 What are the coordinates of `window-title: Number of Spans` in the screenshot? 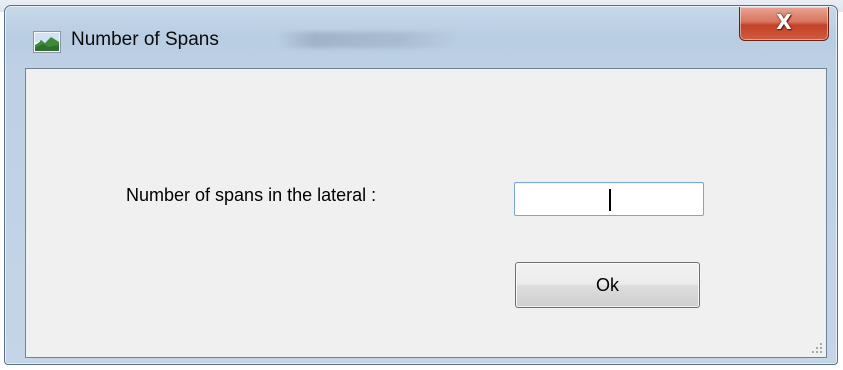 It's located at (145, 39).